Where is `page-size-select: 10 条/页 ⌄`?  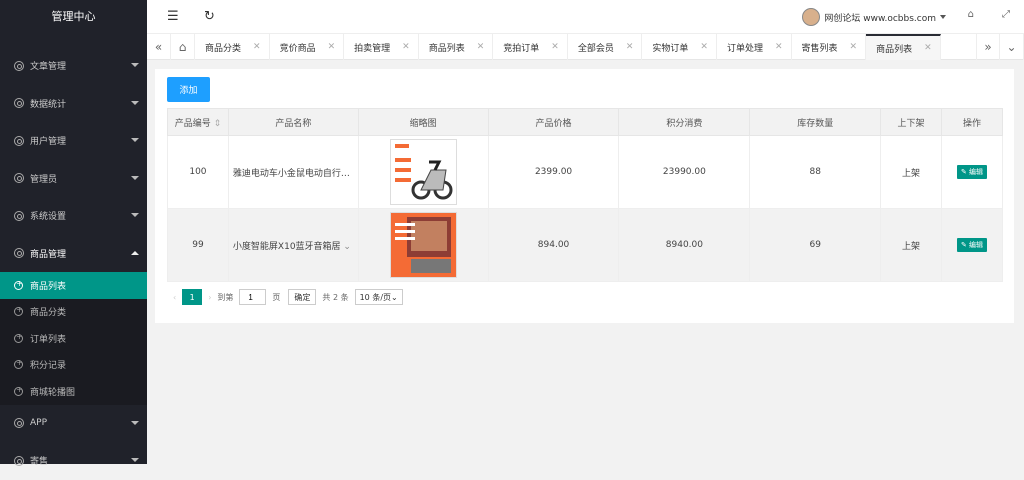
page-size-select: 10 条/页 ⌄ is located at coordinates (378, 297).